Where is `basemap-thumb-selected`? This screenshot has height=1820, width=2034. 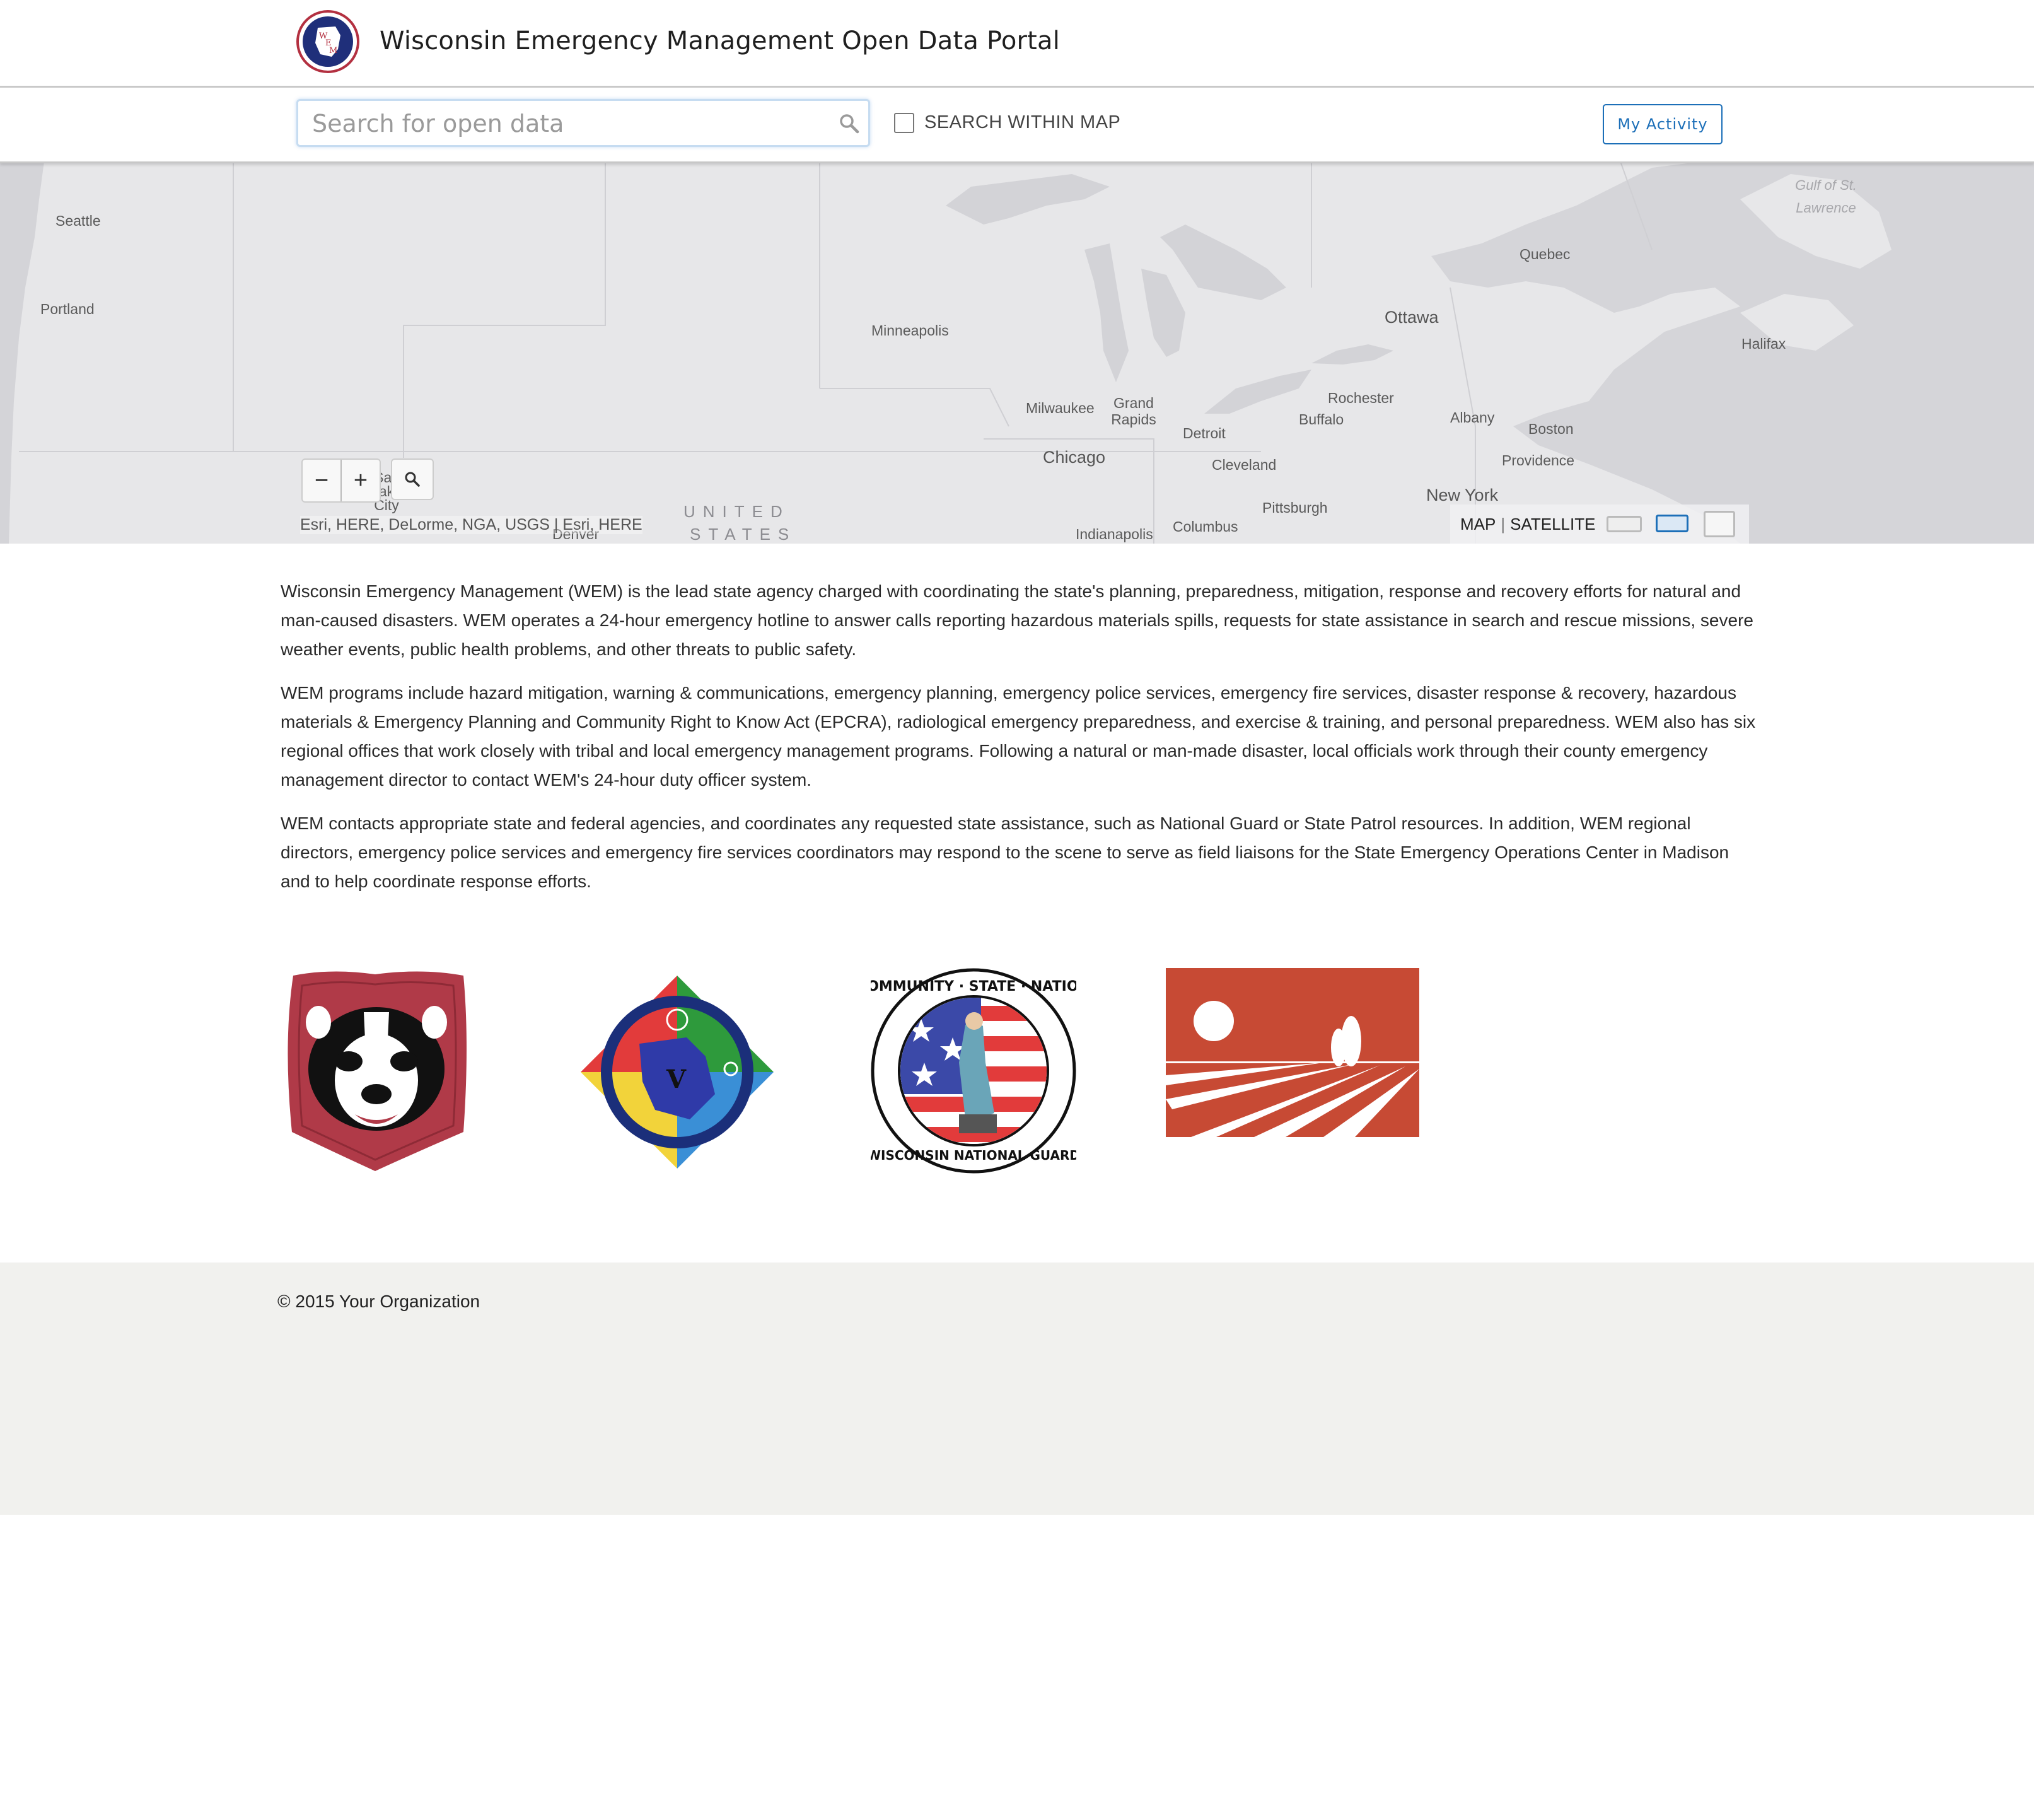 basemap-thumb-selected is located at coordinates (1672, 523).